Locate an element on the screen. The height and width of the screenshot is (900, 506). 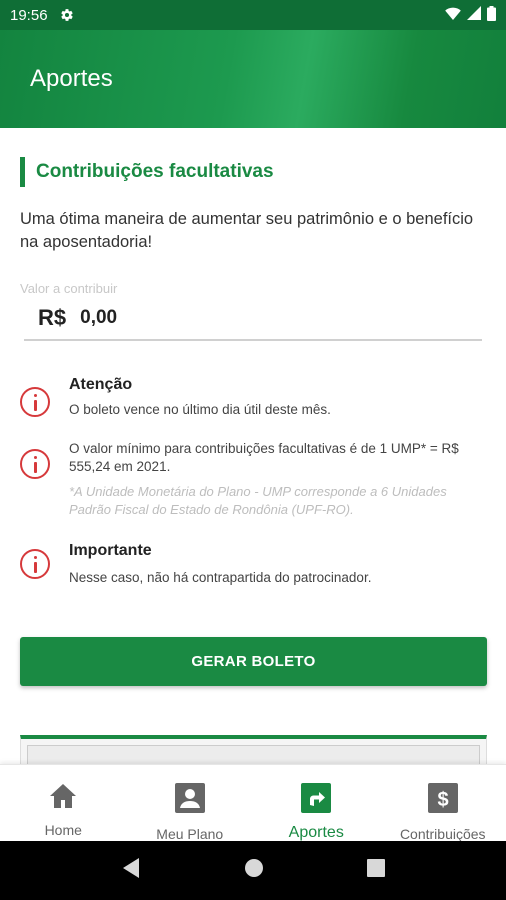
back-icon is located at coordinates (131, 870).